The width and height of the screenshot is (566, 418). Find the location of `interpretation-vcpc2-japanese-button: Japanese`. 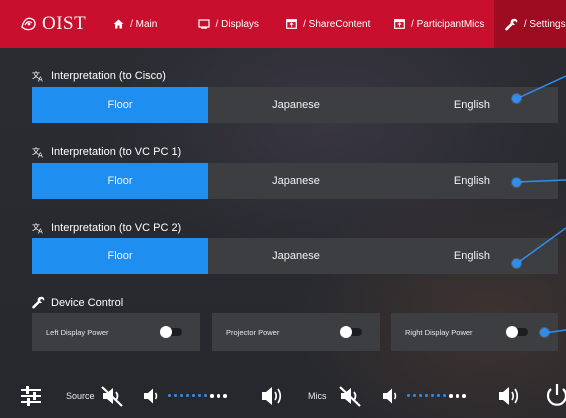

interpretation-vcpc2-japanese-button: Japanese is located at coordinates (296, 256).